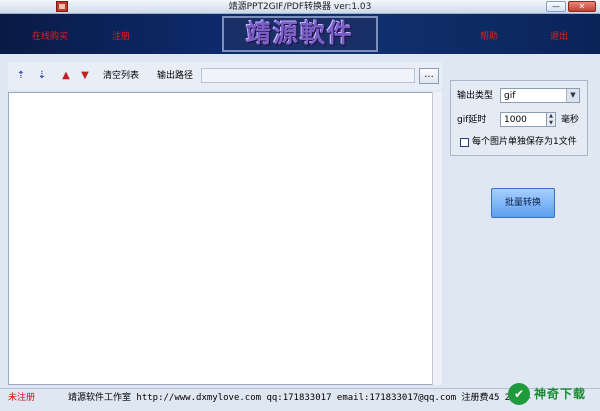  Describe the element at coordinates (121, 37) in the screenshot. I see `register-link: 注册` at that location.